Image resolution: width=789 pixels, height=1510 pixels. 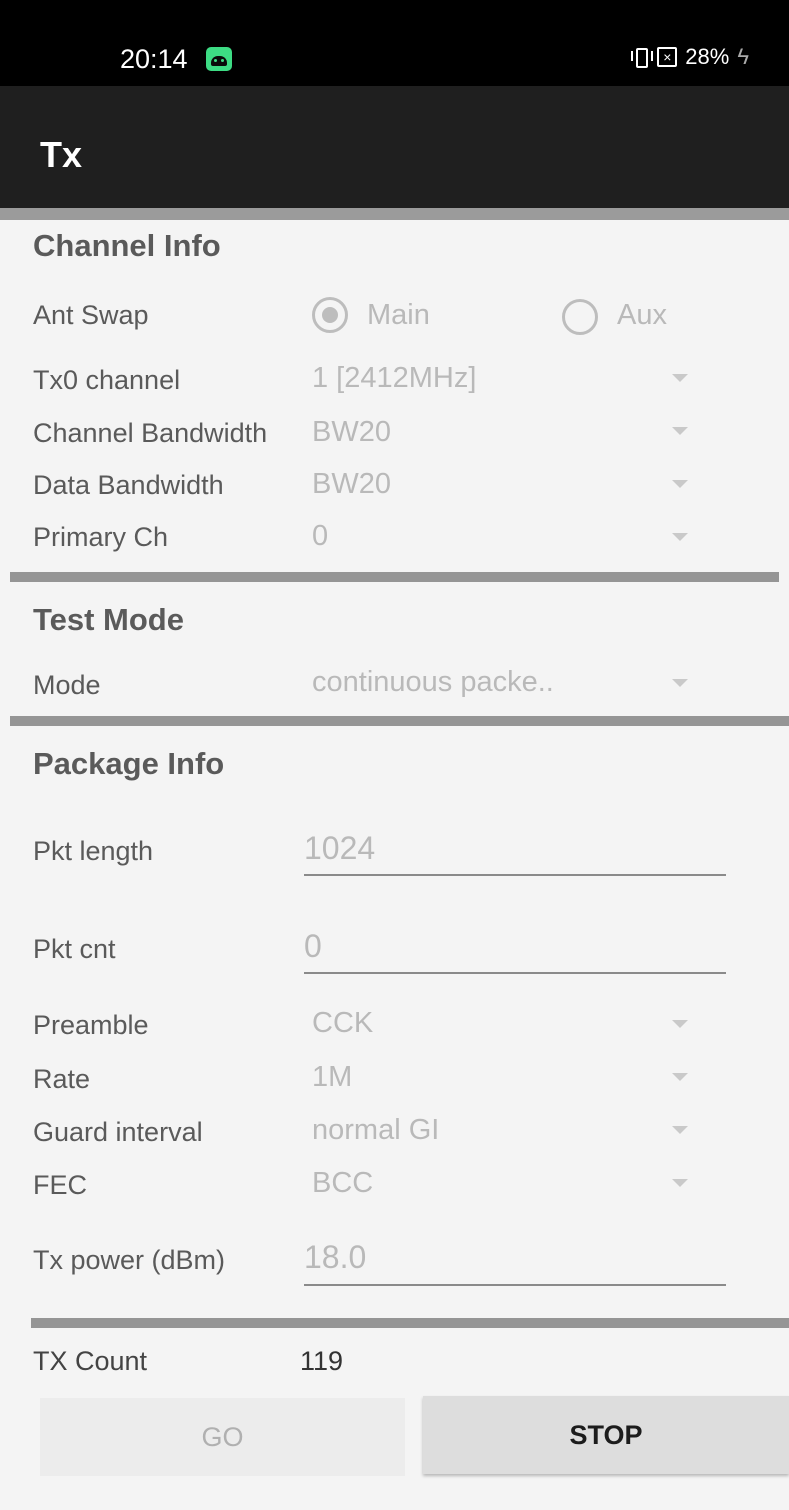 I want to click on pkt-cnt-underline, so click(x=515, y=973).